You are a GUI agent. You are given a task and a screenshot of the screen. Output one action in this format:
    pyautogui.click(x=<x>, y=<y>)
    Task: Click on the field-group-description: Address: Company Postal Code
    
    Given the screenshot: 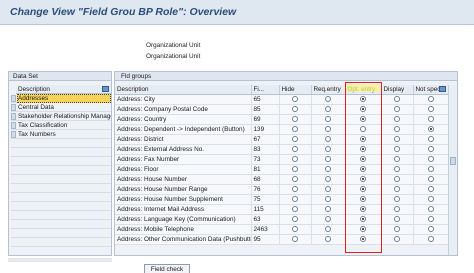 What is the action you would take?
    pyautogui.click(x=183, y=109)
    